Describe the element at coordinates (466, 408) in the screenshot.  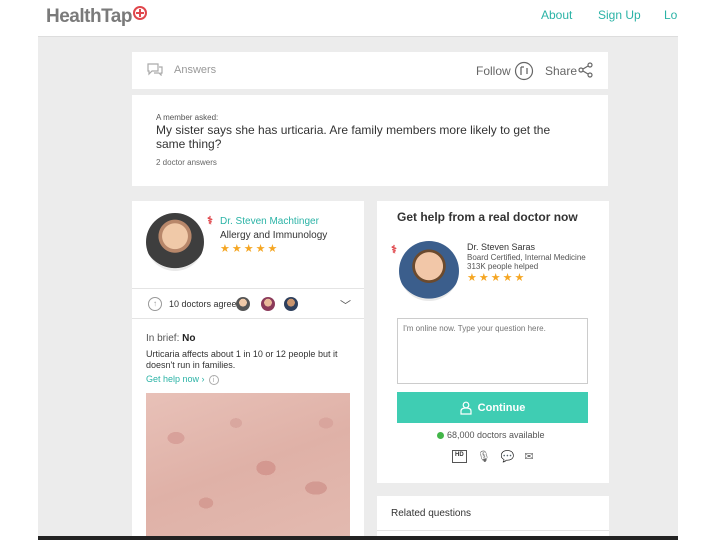
I see `user-icon` at that location.